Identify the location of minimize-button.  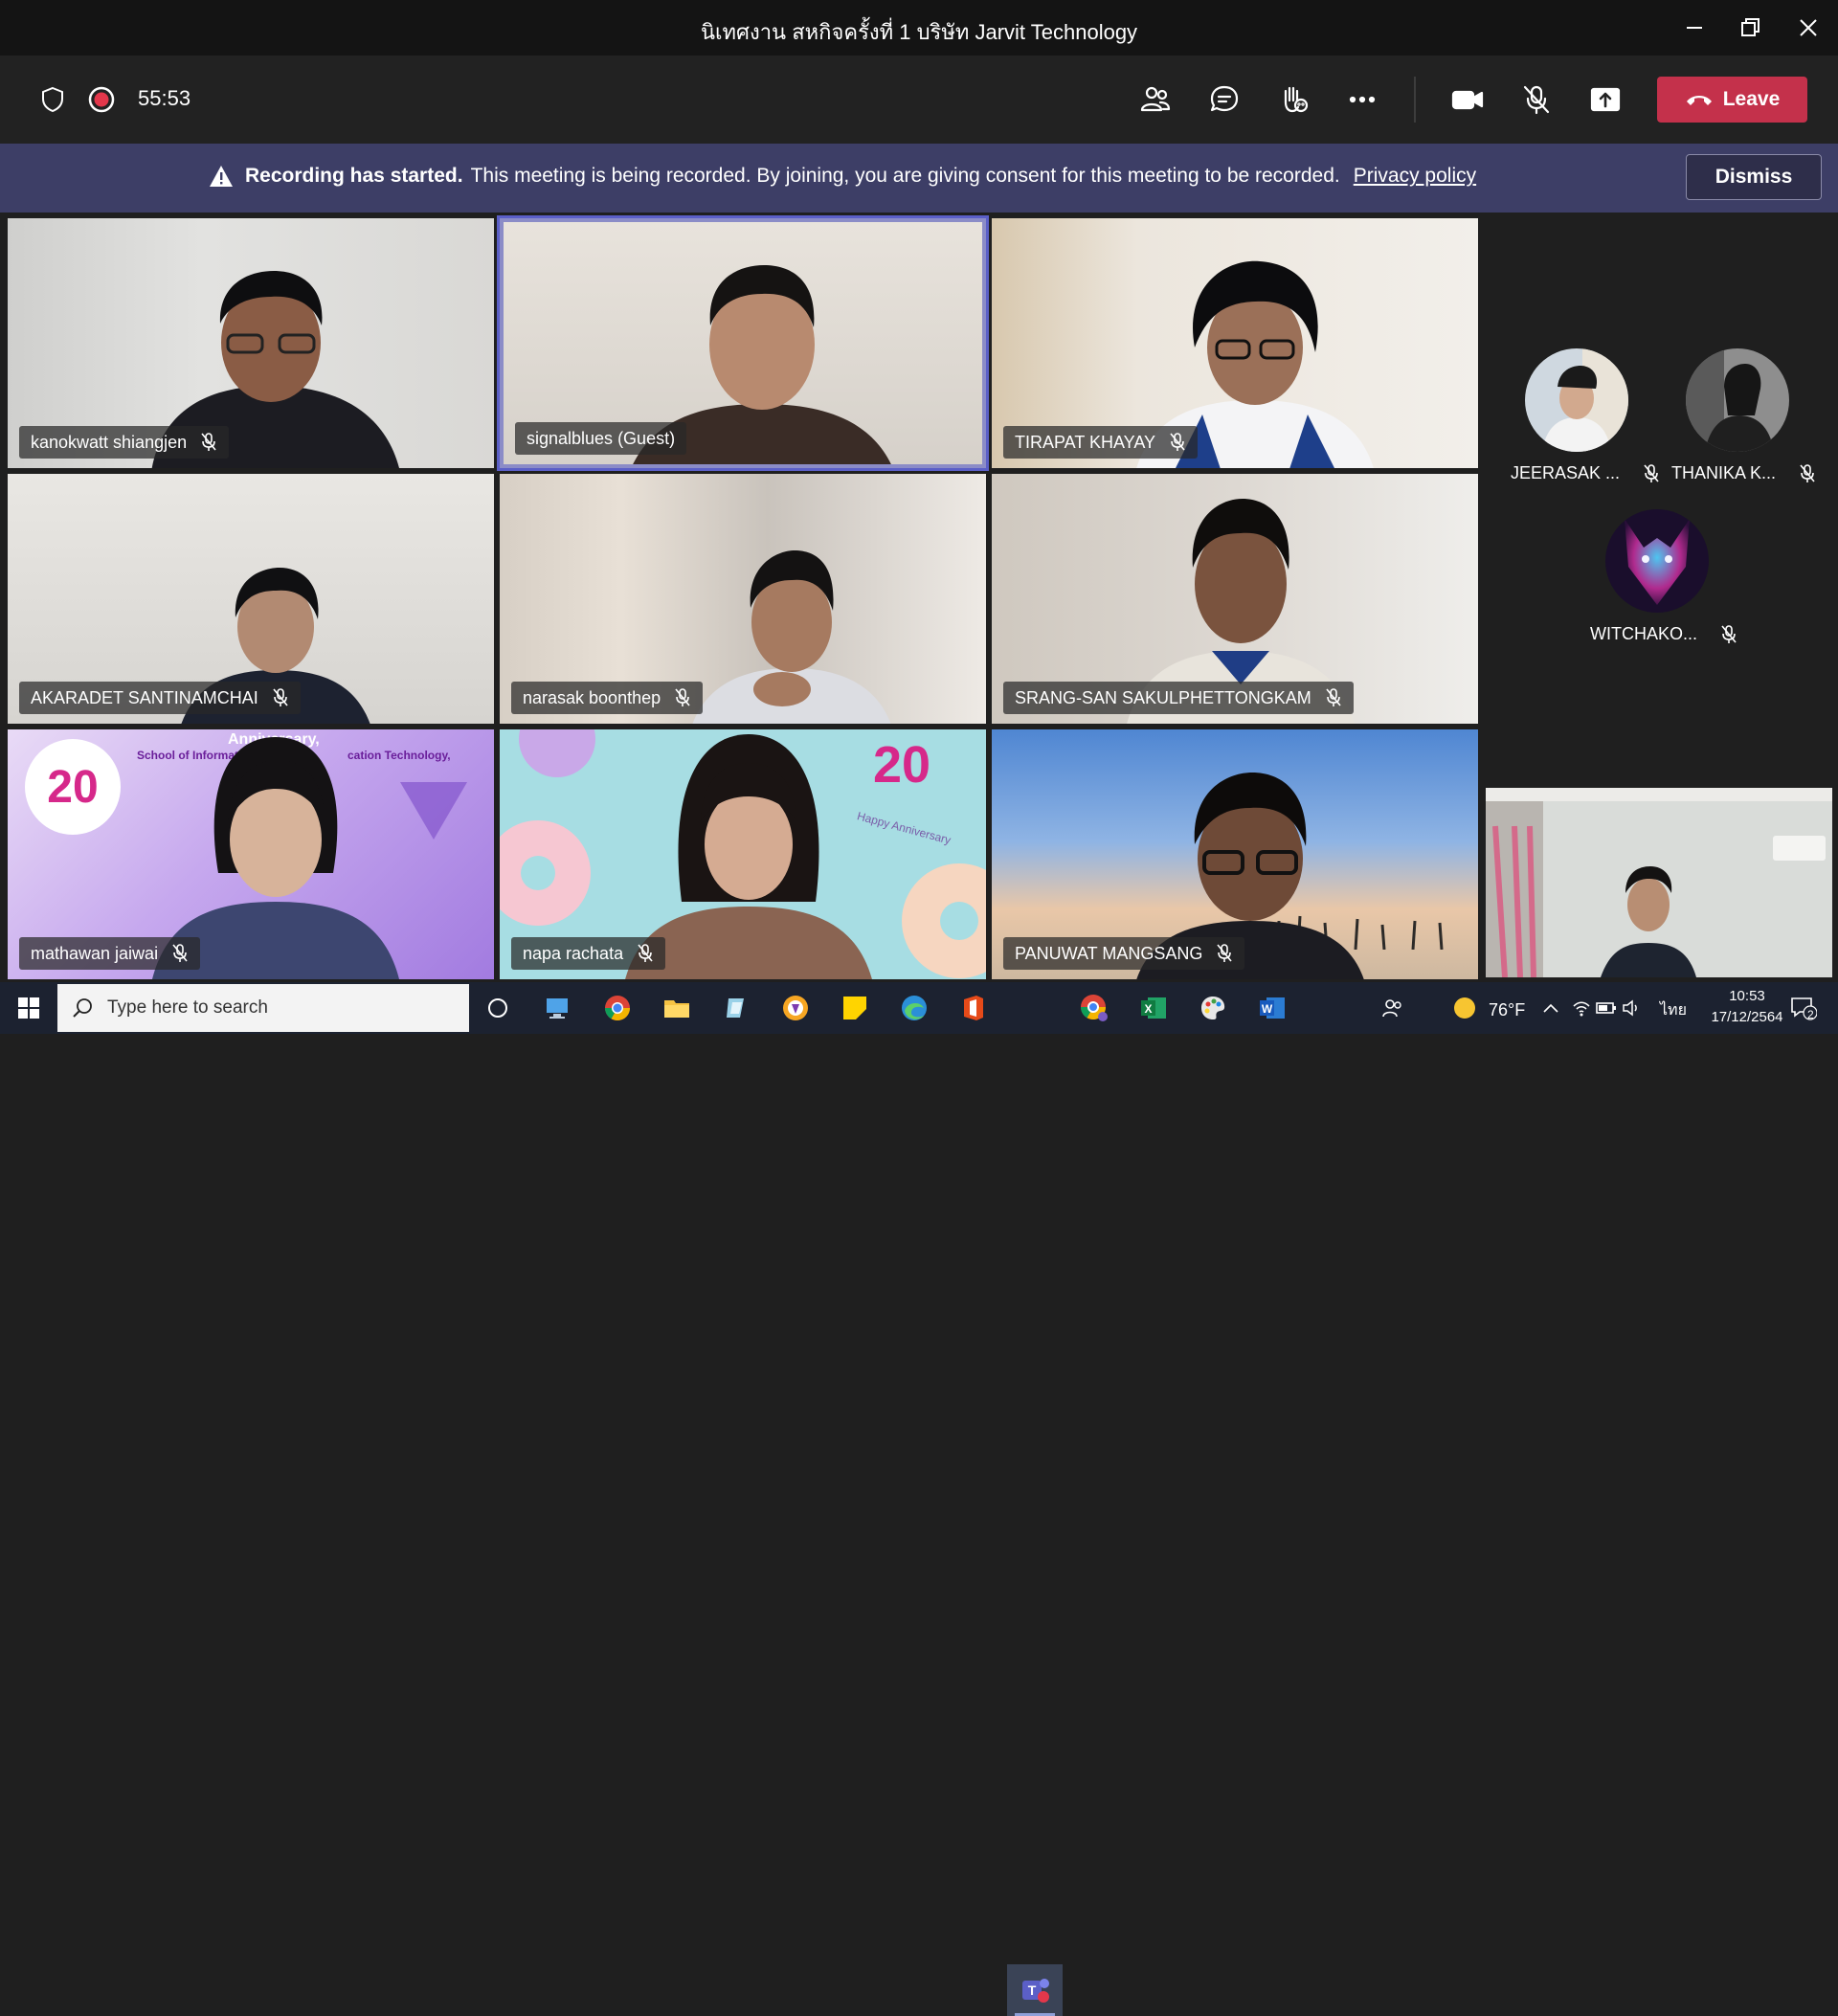
(1694, 28).